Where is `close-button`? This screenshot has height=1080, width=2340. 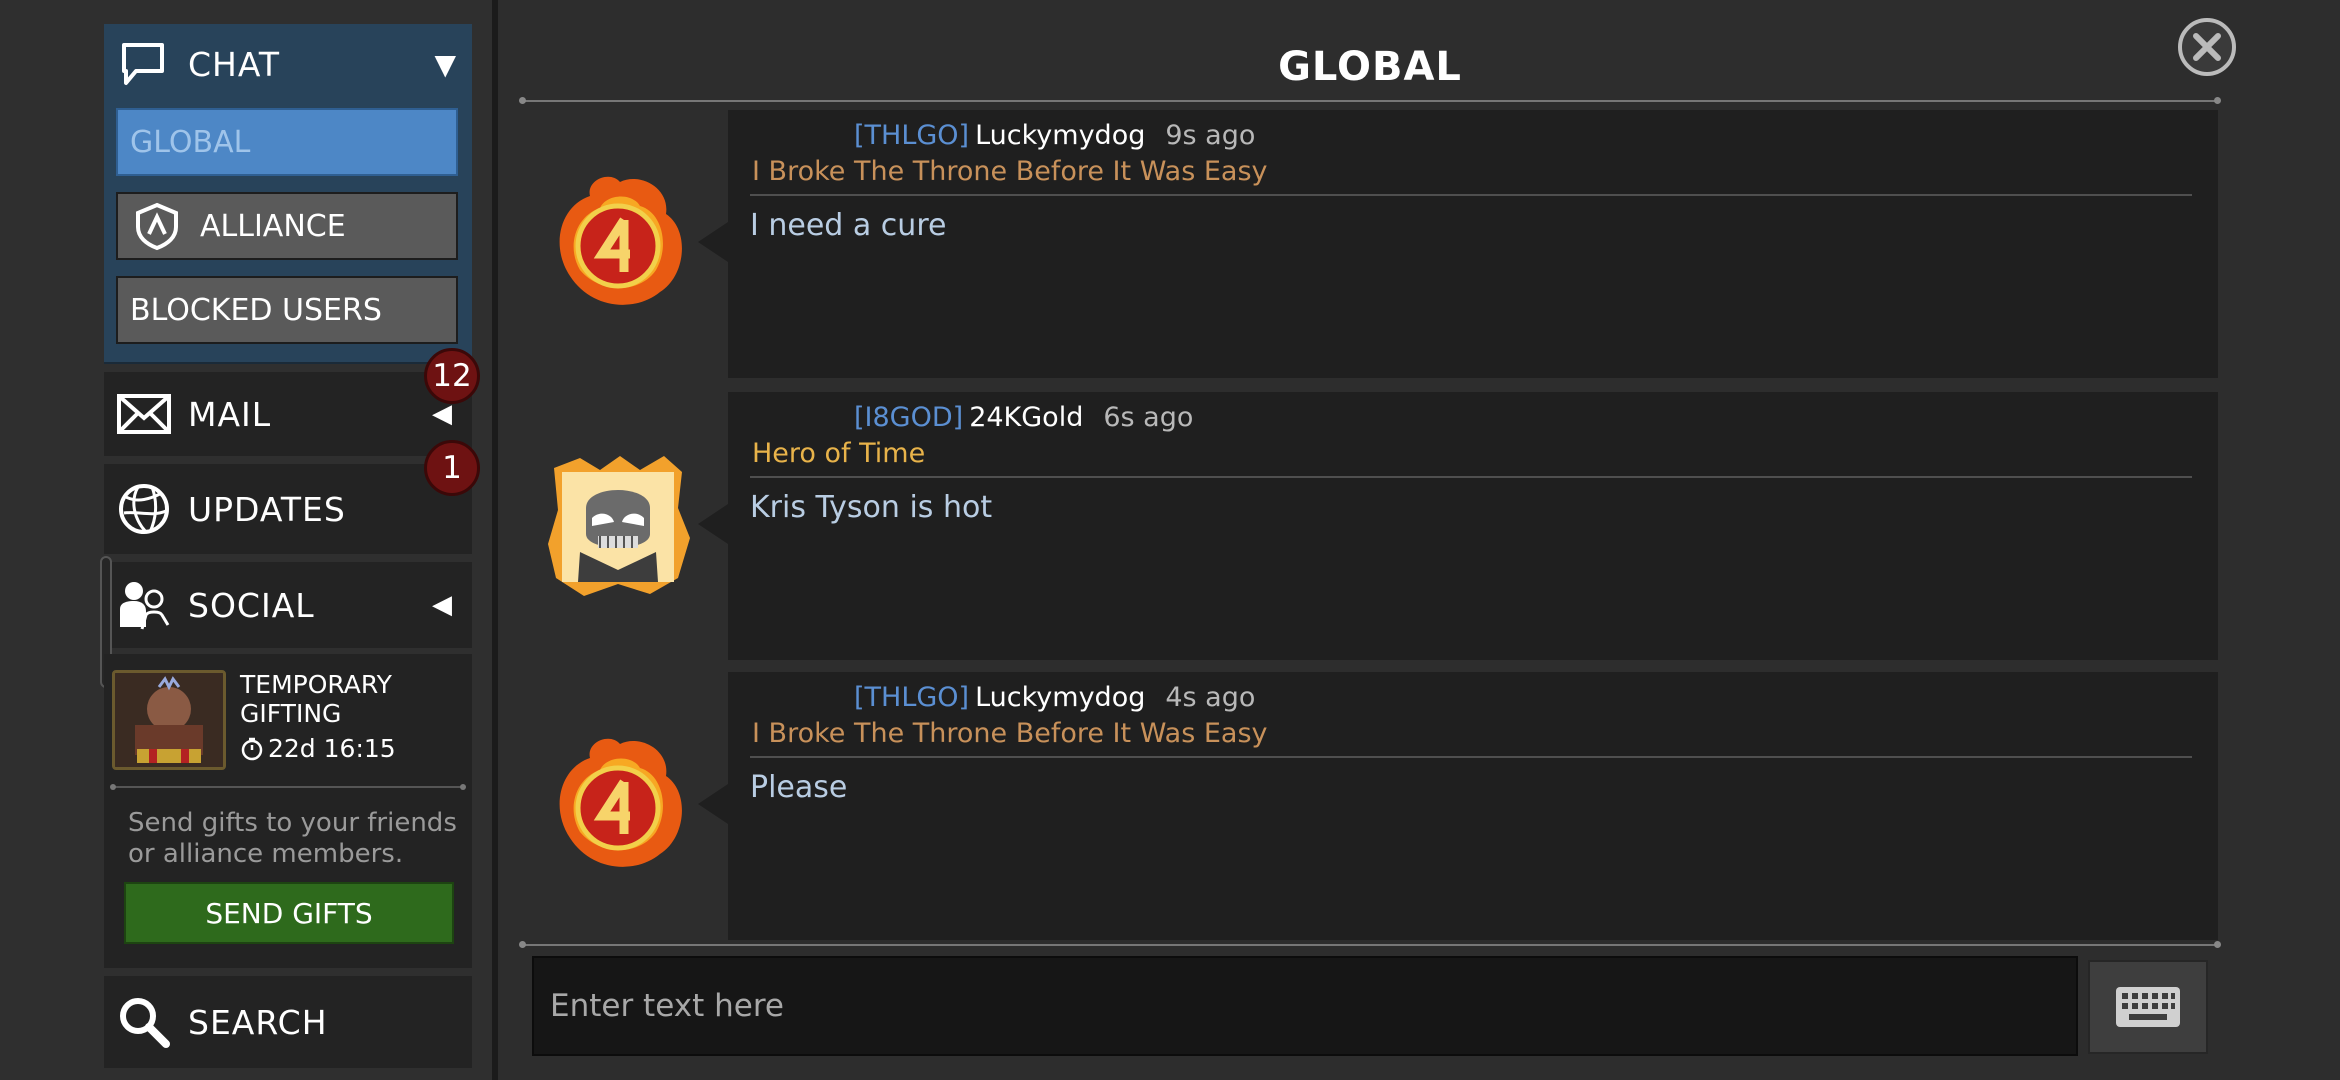 close-button is located at coordinates (2207, 47).